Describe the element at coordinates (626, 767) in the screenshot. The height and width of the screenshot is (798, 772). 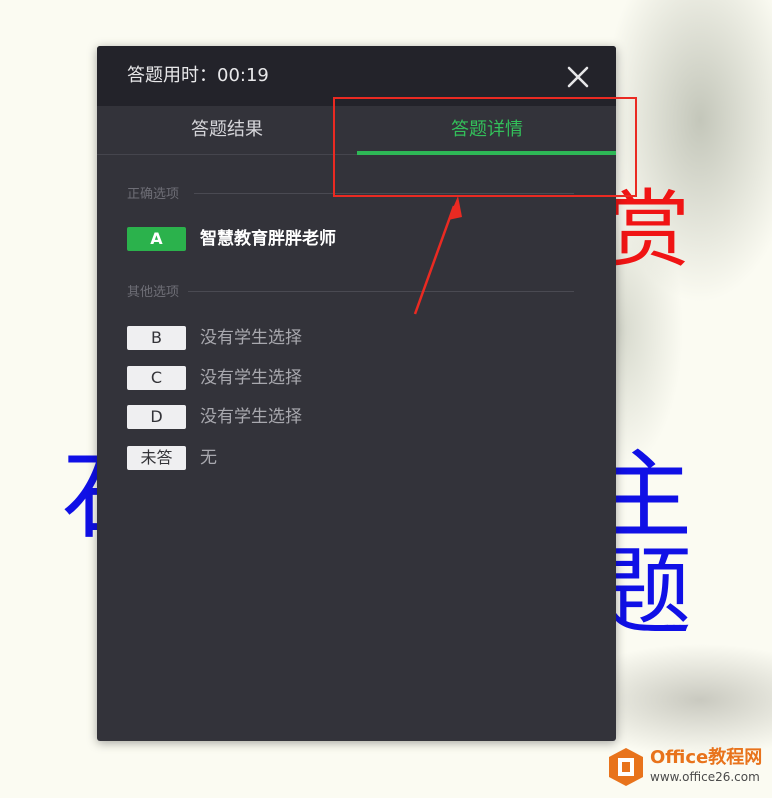
I see `office-logo-icon` at that location.